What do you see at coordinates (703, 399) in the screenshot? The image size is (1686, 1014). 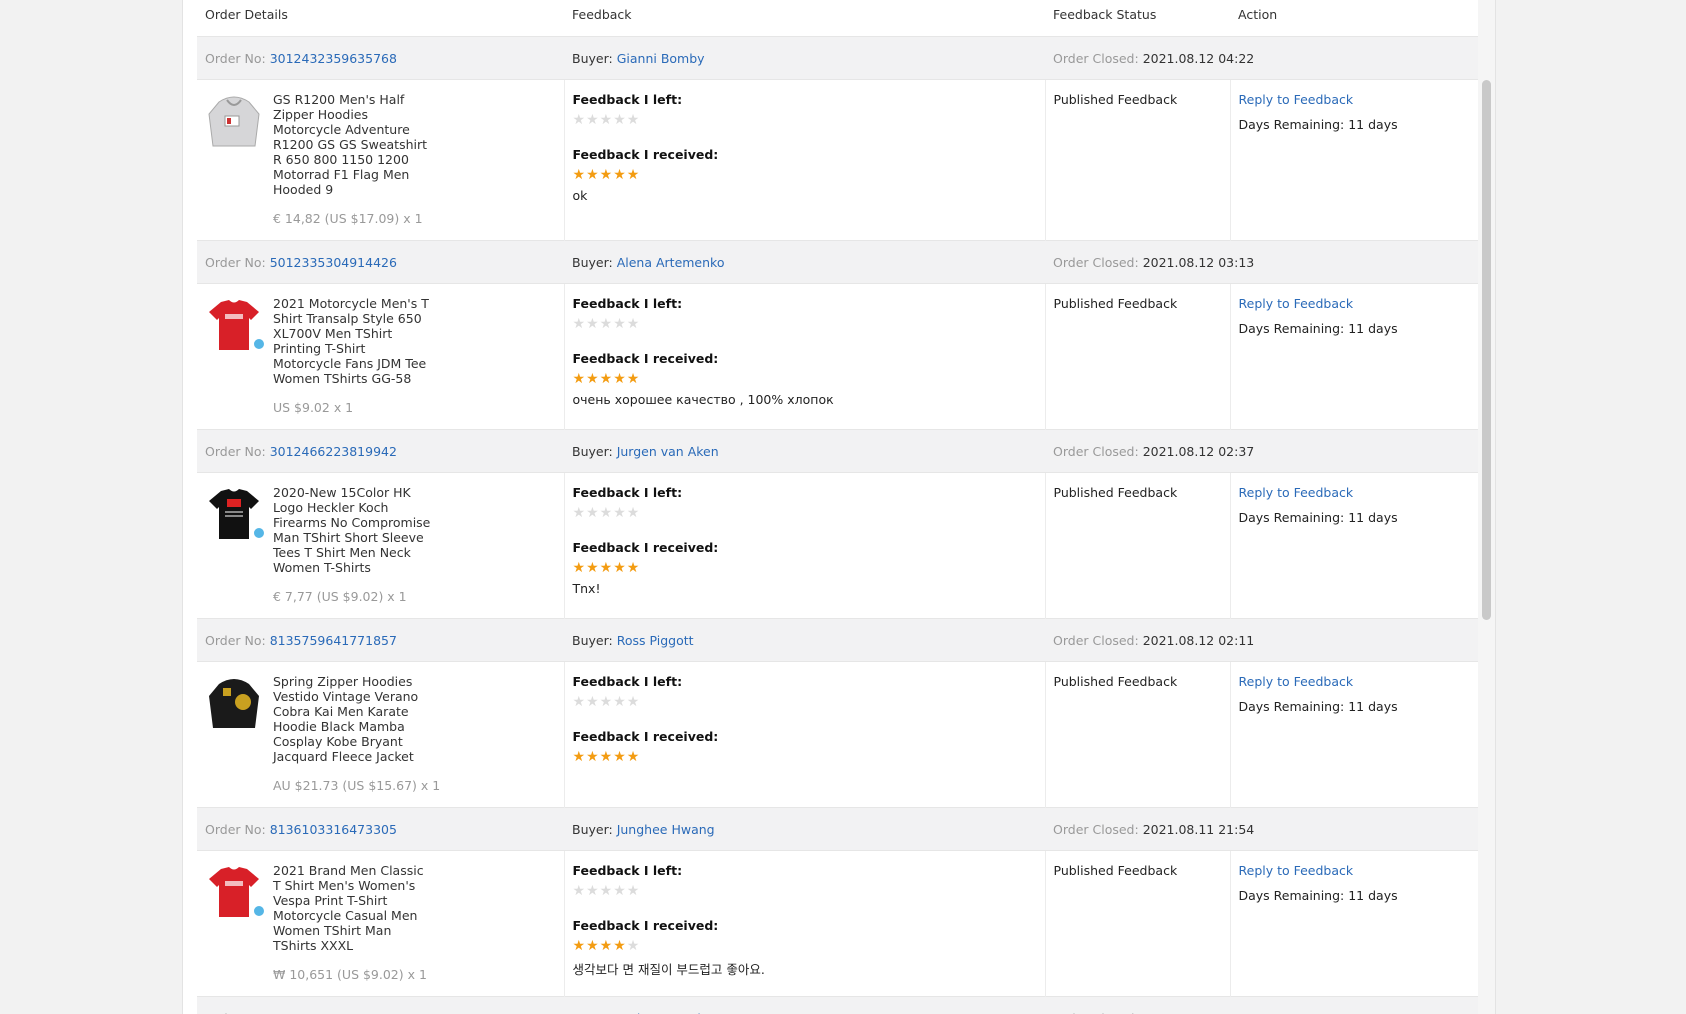 I see `feedback-comment: очень хорошее качество , 100% хлопок` at bounding box center [703, 399].